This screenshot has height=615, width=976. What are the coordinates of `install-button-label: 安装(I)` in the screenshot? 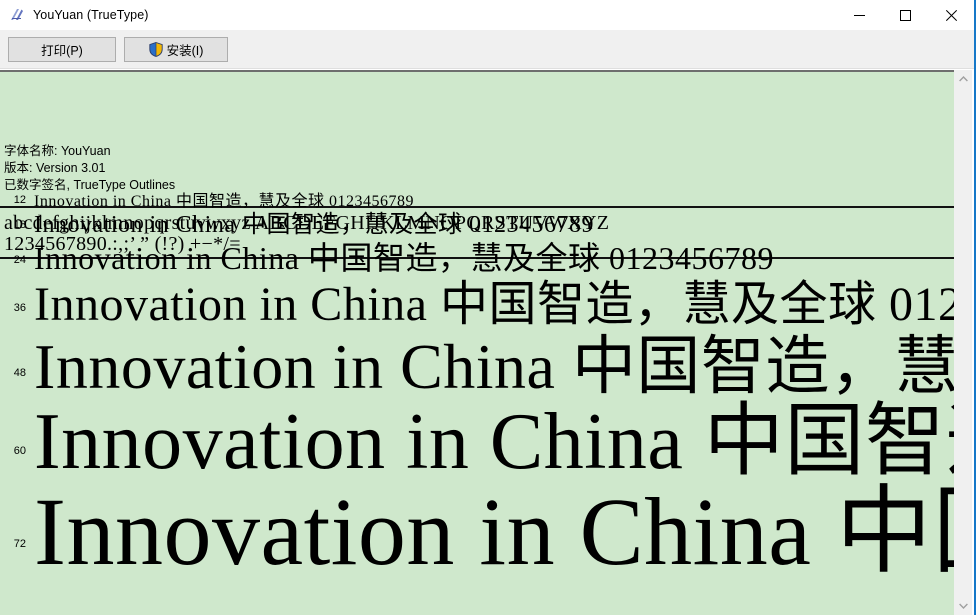 It's located at (185, 51).